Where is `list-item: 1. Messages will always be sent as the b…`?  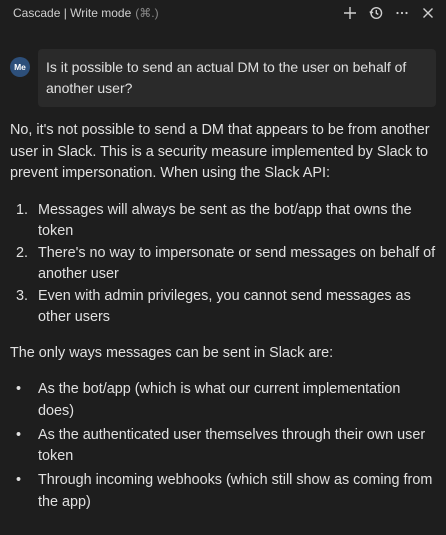
list-item: 1. Messages will always be sent as the b… is located at coordinates (224, 221).